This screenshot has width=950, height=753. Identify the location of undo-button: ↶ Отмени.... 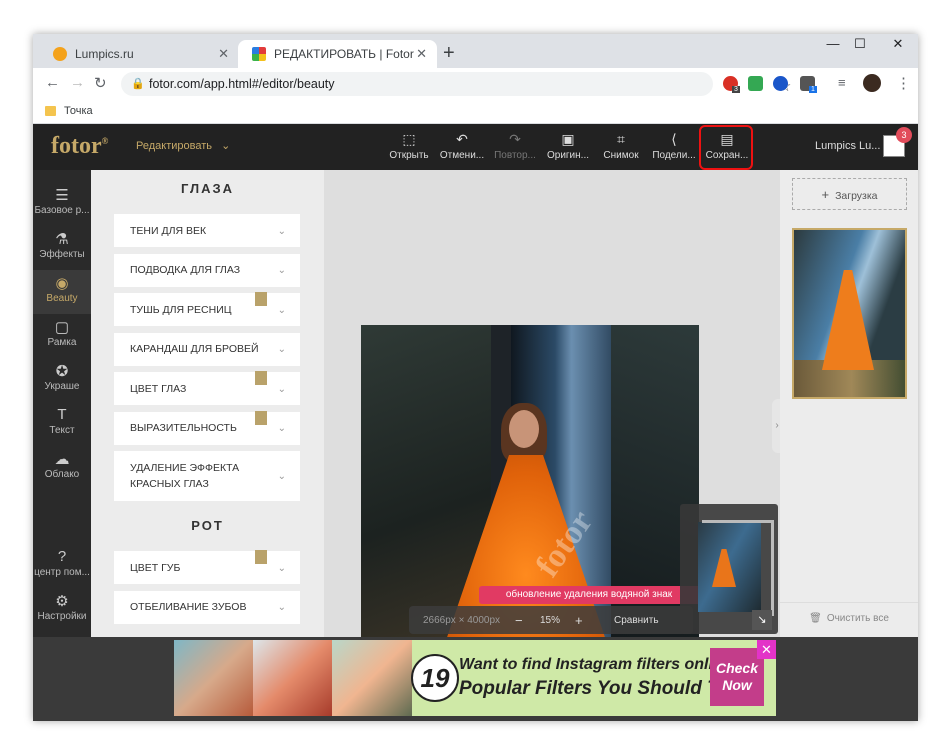
(462, 145).